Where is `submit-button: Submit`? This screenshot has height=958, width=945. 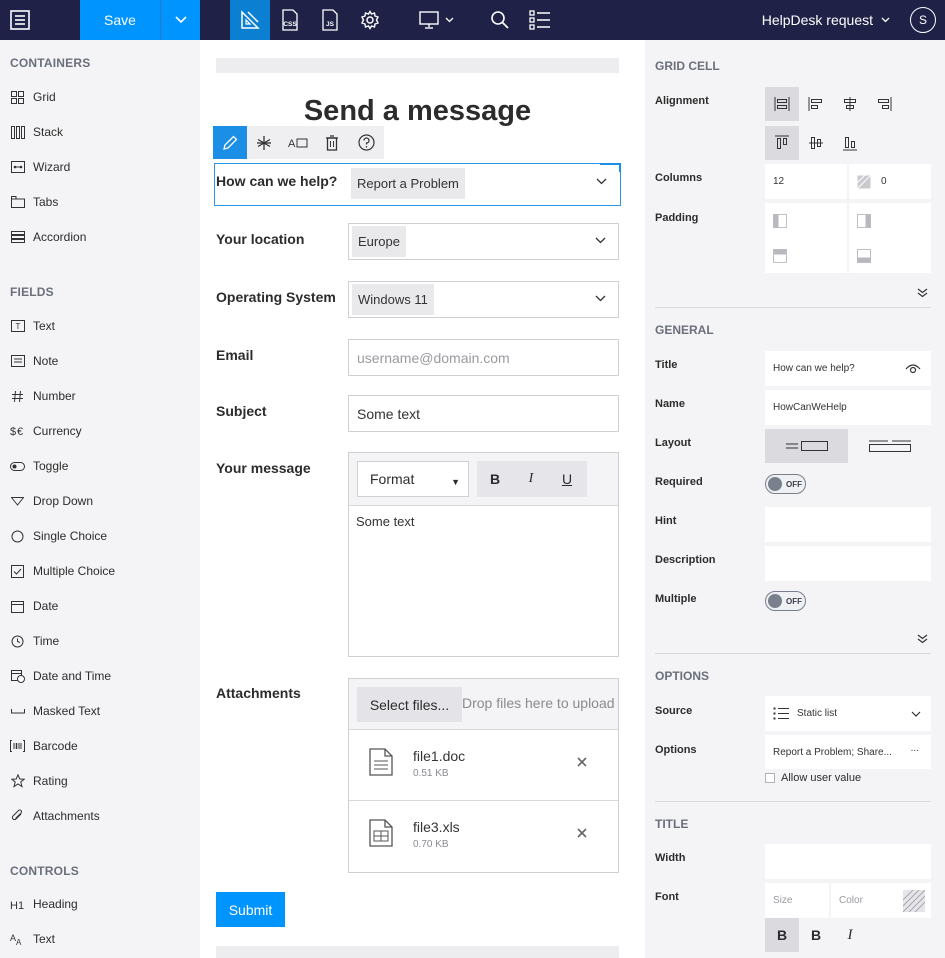
submit-button: Submit is located at coordinates (250, 909).